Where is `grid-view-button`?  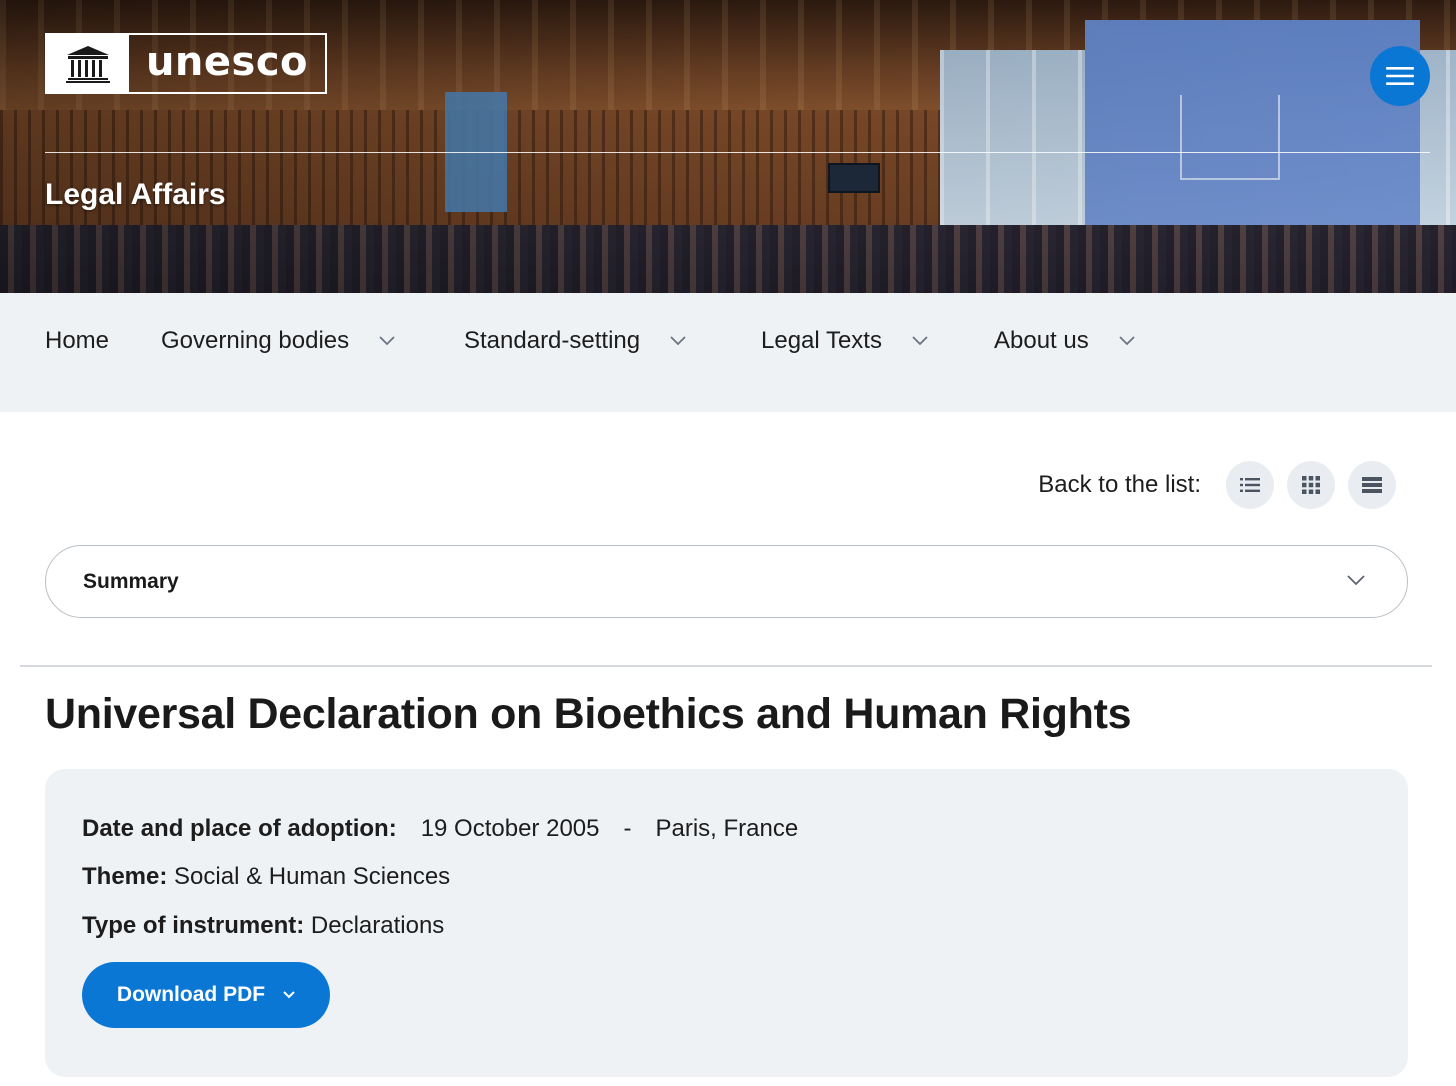
grid-view-button is located at coordinates (1311, 485).